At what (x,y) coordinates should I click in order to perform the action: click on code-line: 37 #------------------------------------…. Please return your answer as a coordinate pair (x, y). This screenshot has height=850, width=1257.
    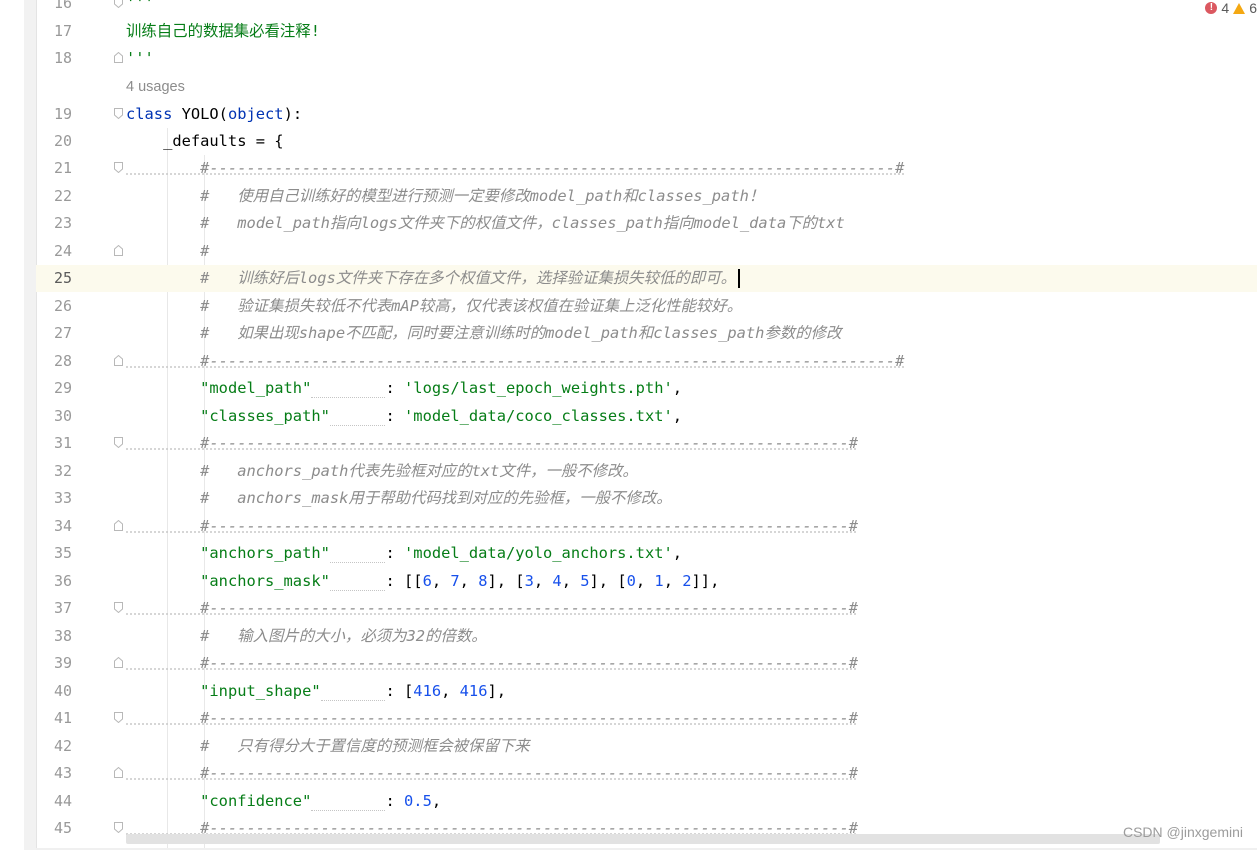
    Looking at the image, I should click on (646, 608).